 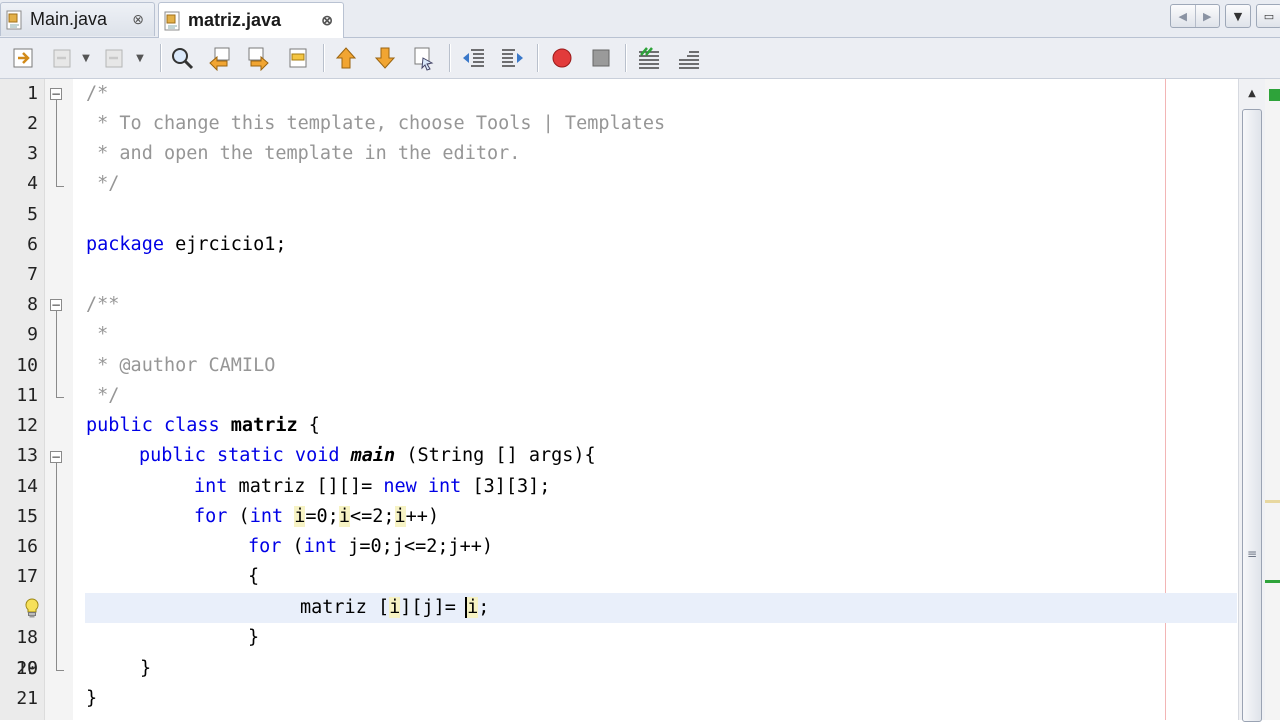 I want to click on editor-toolbar: ▼ ▼, so click(x=640, y=58).